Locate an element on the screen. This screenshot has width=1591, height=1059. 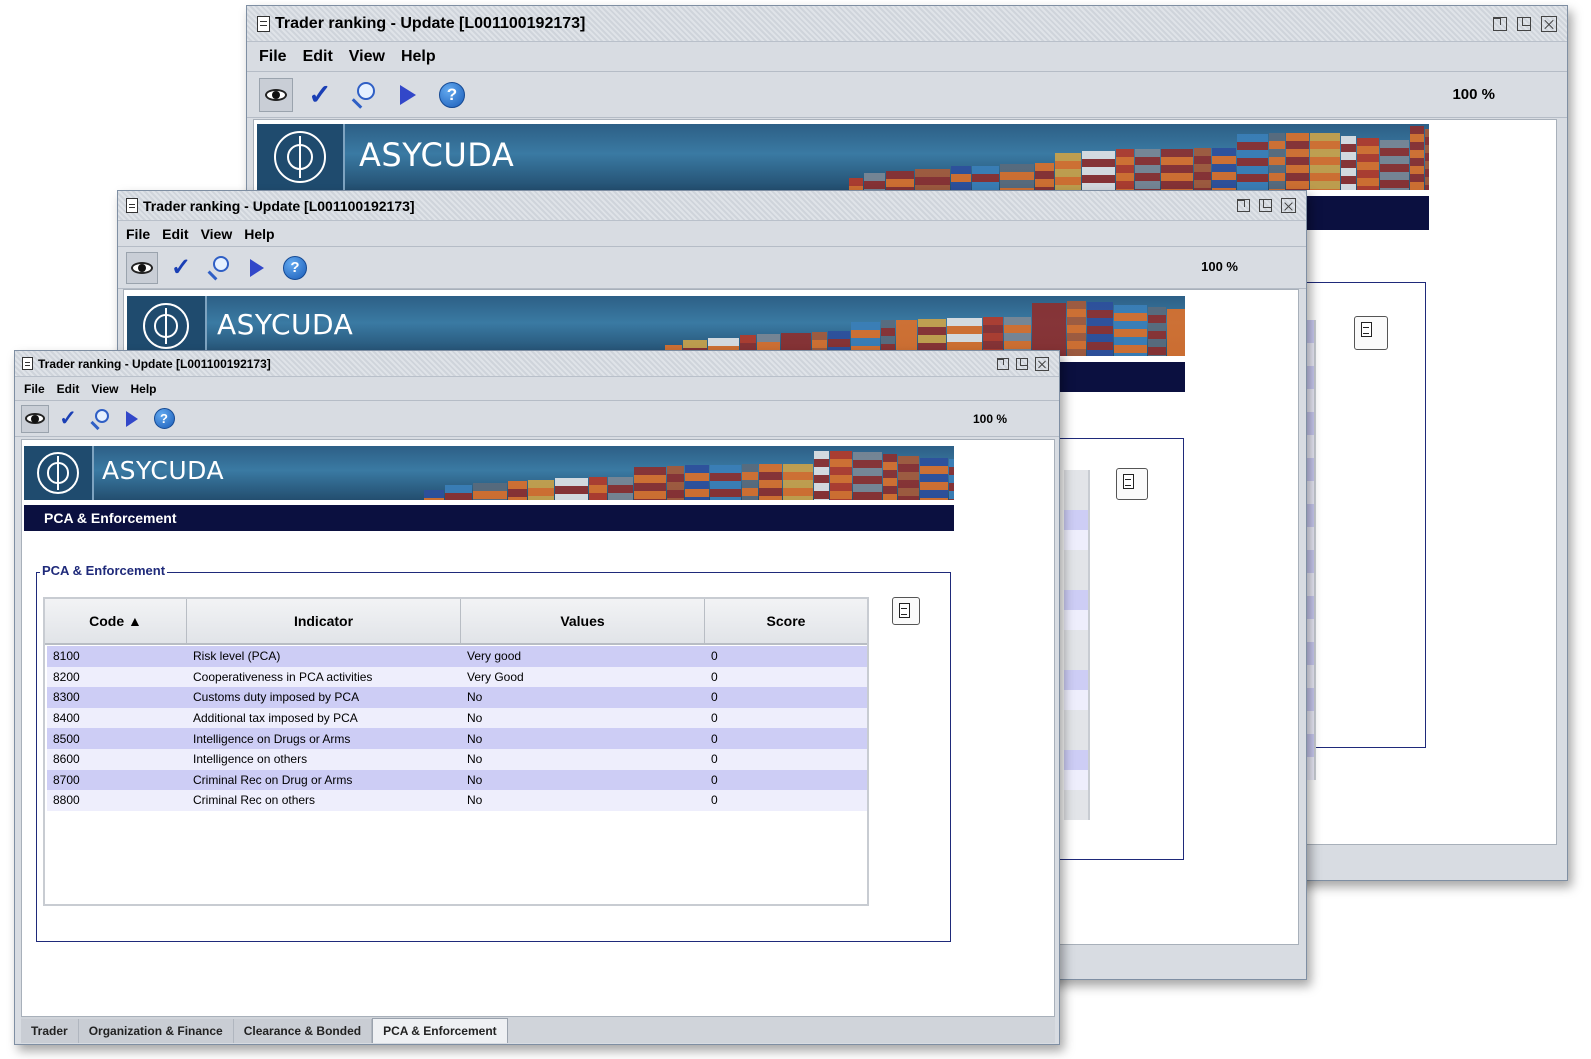
table-row: 8100 Risk level (PCA) Very good 0 is located at coordinates (457, 656).